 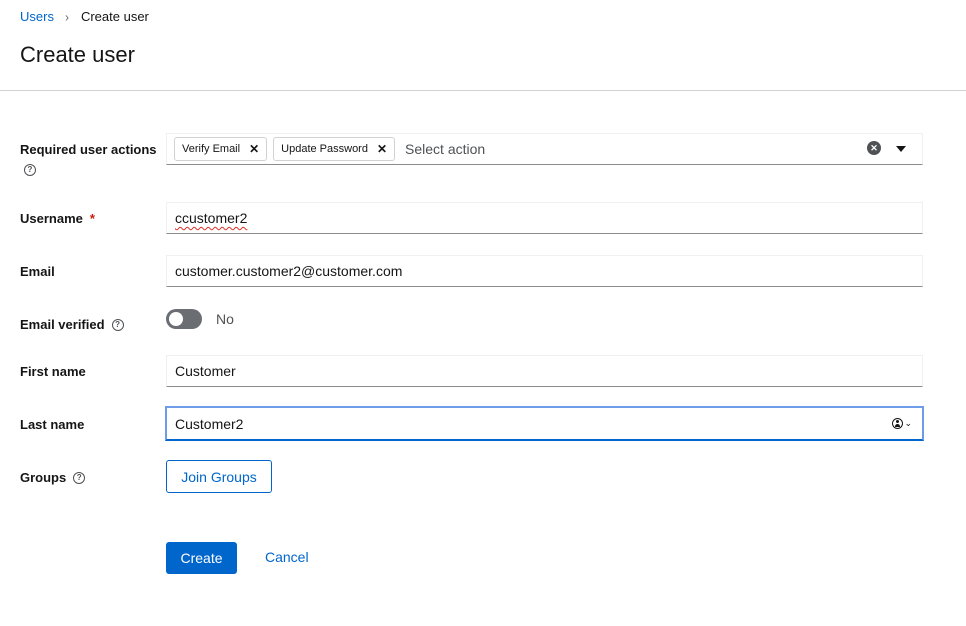 What do you see at coordinates (902, 423) in the screenshot?
I see `autofill-person-icon: ⌄` at bounding box center [902, 423].